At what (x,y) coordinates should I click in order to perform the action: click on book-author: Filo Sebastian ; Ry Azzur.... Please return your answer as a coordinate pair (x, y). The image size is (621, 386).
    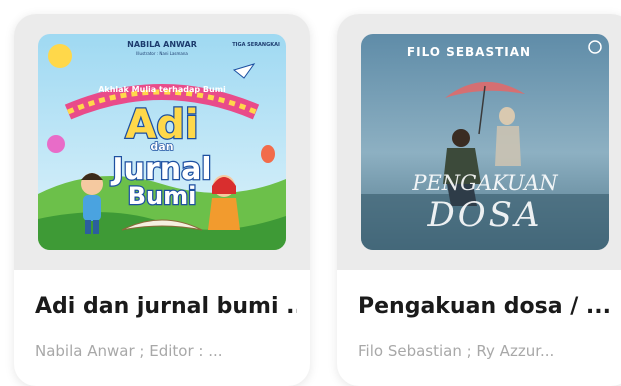
    Looking at the image, I should click on (456, 351).